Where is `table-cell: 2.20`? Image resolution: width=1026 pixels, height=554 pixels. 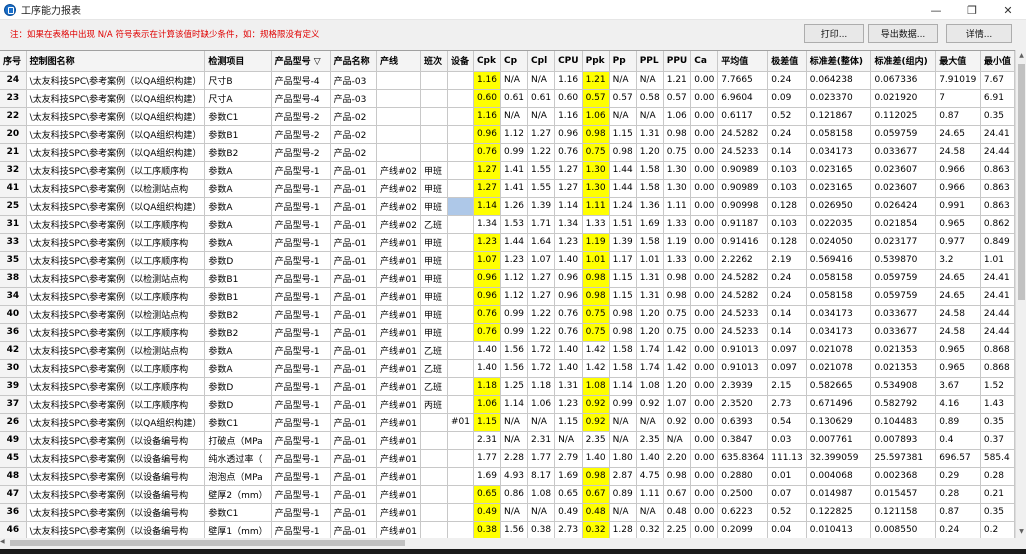
table-cell: 2.20 is located at coordinates (677, 458).